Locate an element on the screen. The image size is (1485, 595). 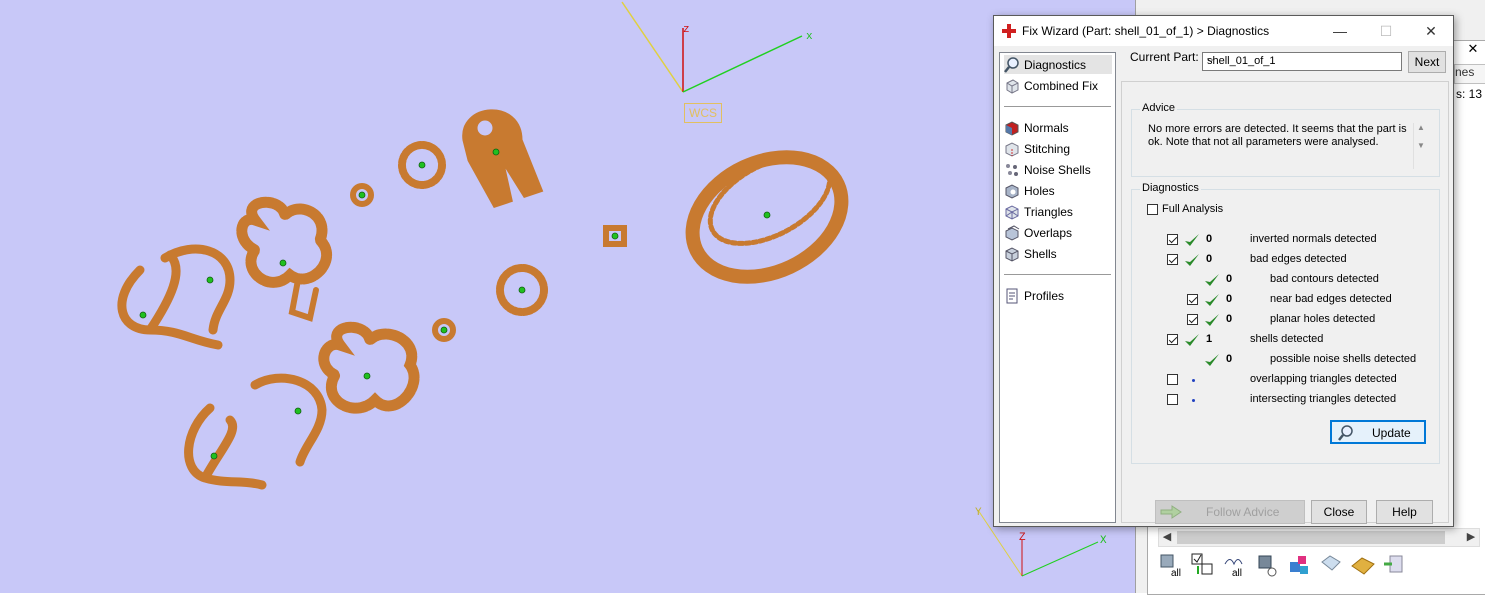
bottom-toolbar: all all is located at coordinates (1318, 565).